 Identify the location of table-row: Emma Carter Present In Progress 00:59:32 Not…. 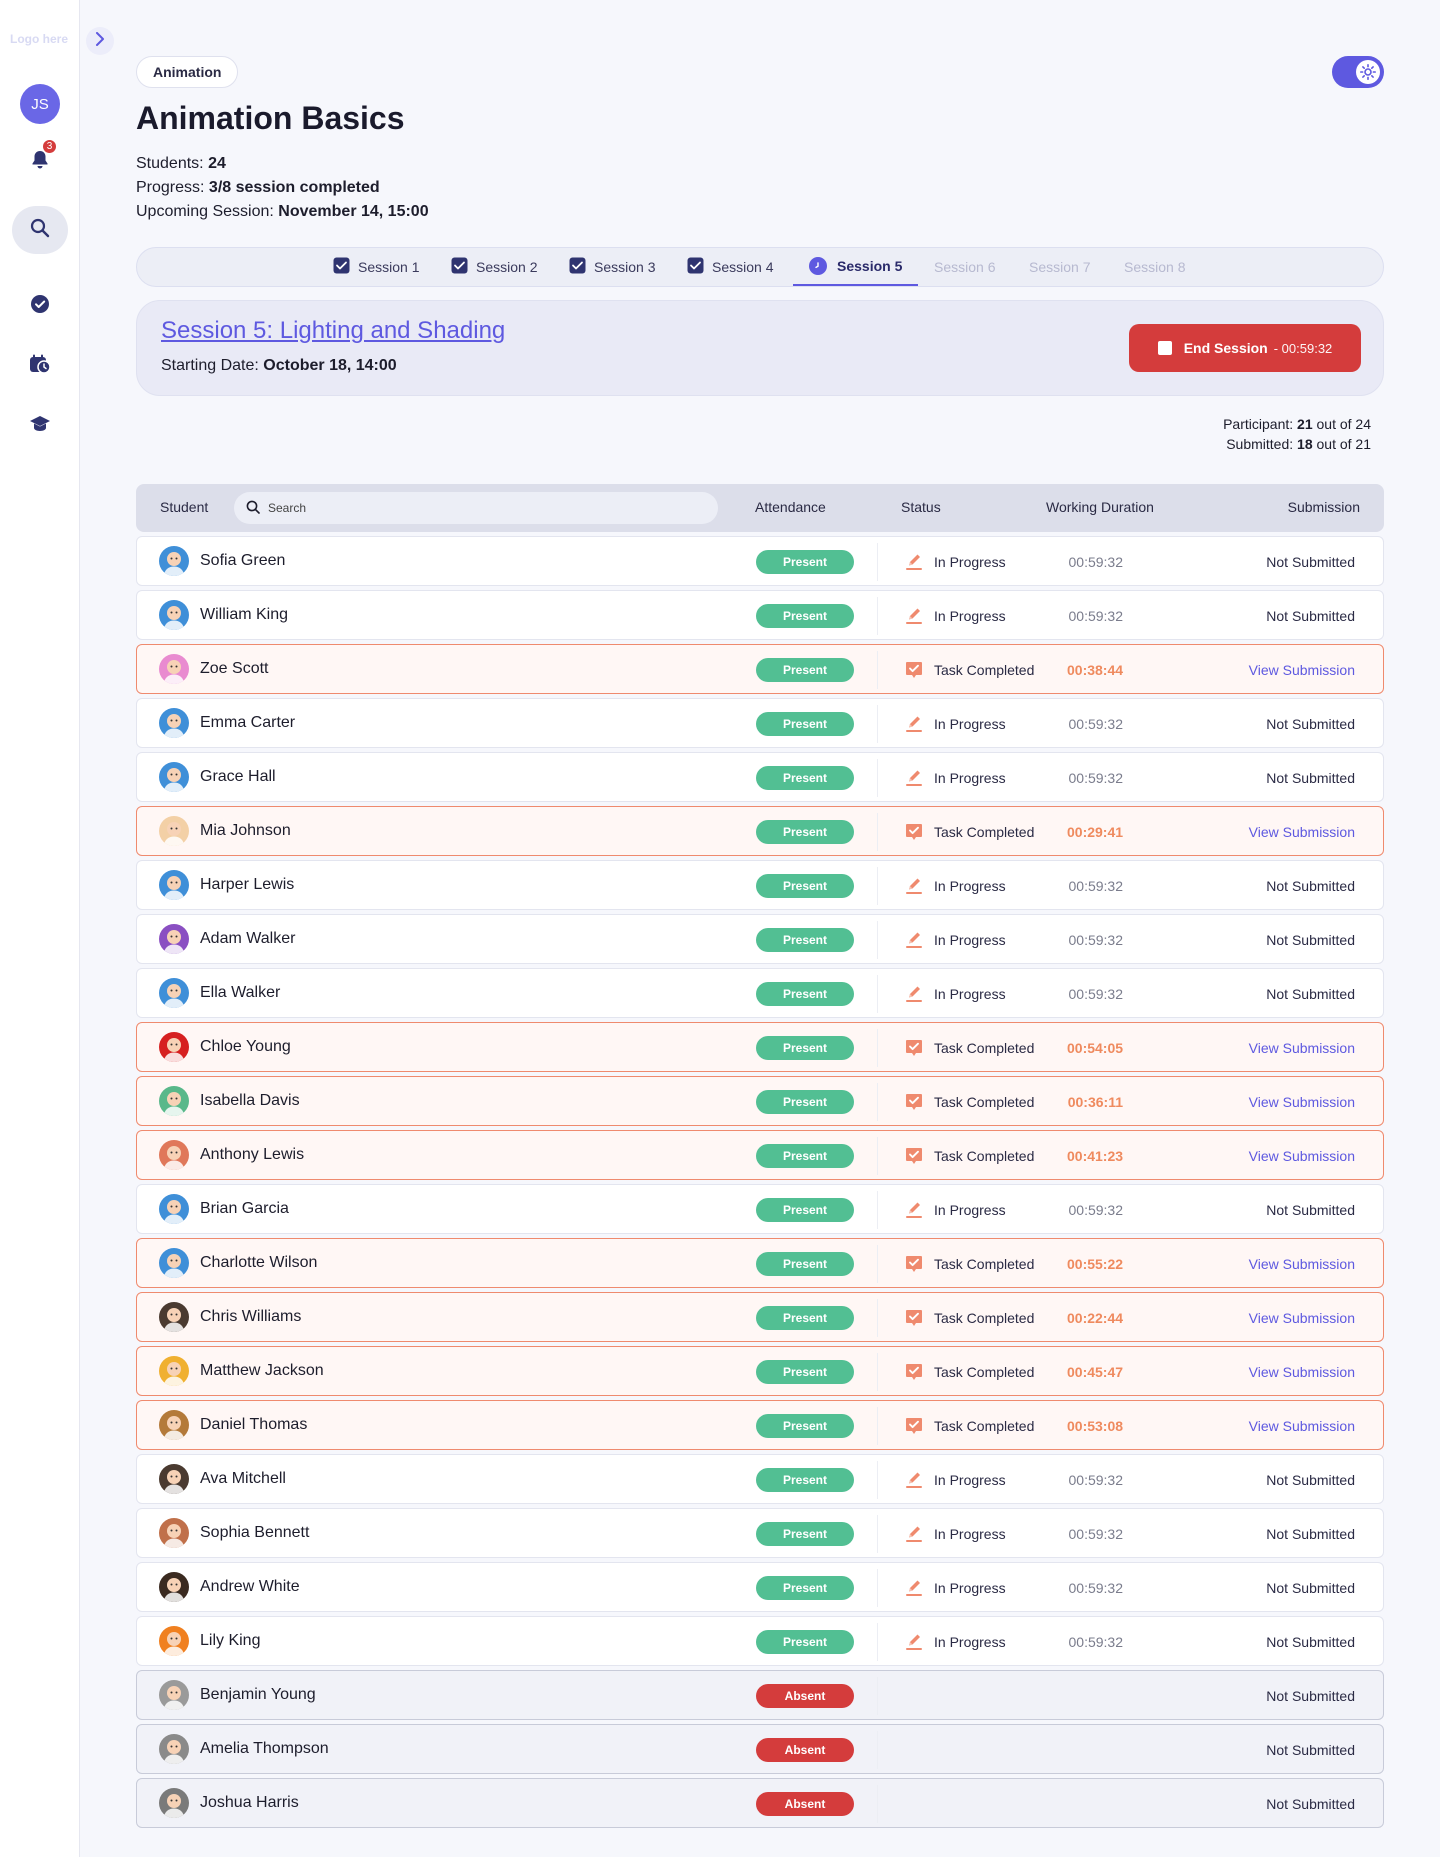
(760, 723).